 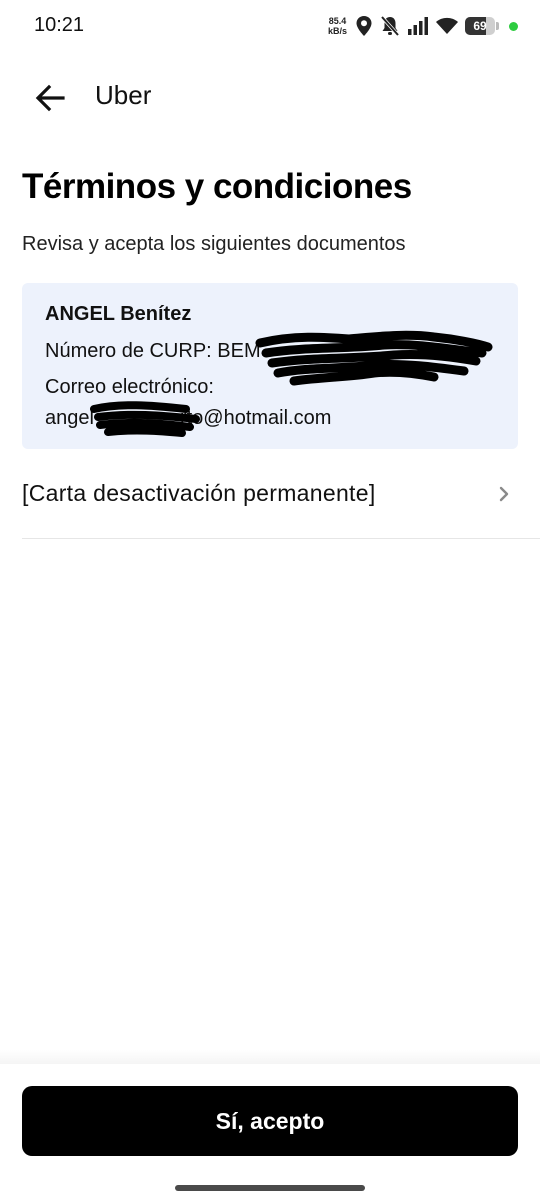 What do you see at coordinates (69, 418) in the screenshot?
I see `email-prefix: angel` at bounding box center [69, 418].